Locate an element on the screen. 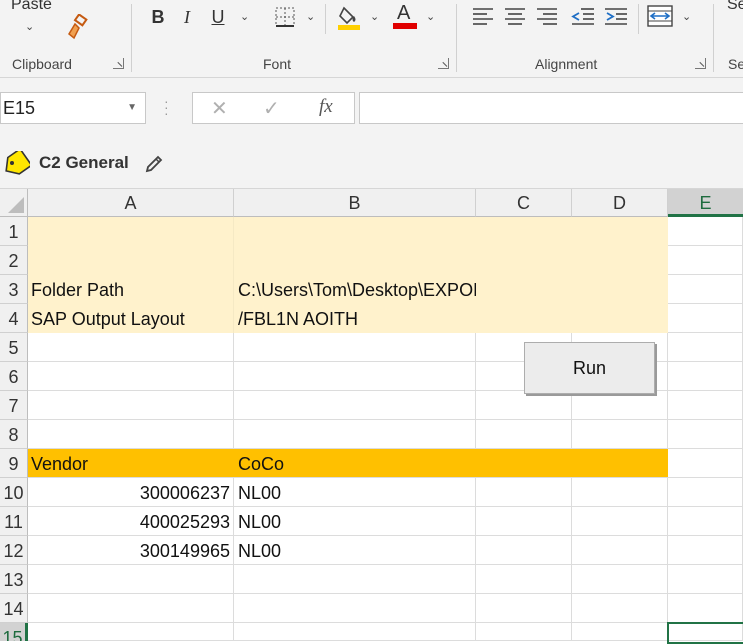 The image size is (743, 644). row-header: 1 is located at coordinates (14, 231).